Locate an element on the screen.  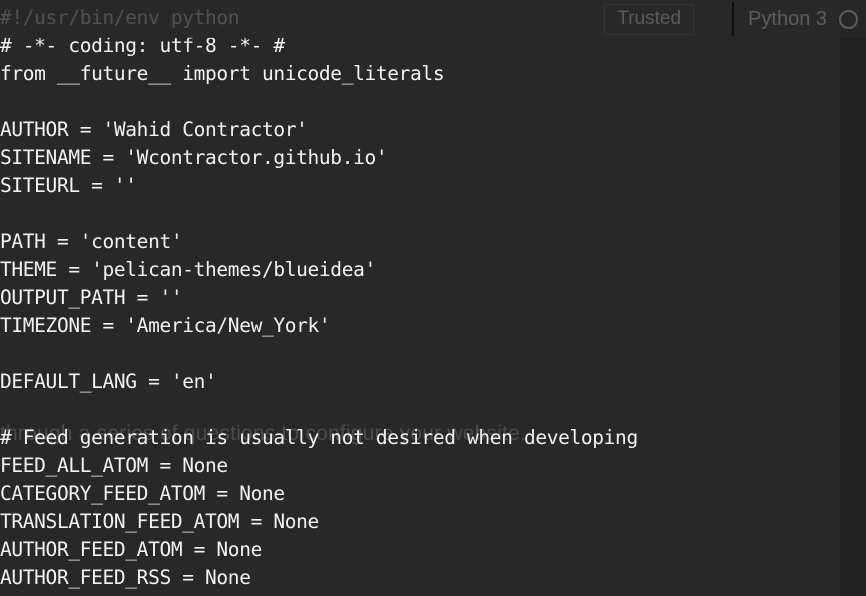
code-line: DEFAULT_LANG = 'en' is located at coordinates (108, 382).